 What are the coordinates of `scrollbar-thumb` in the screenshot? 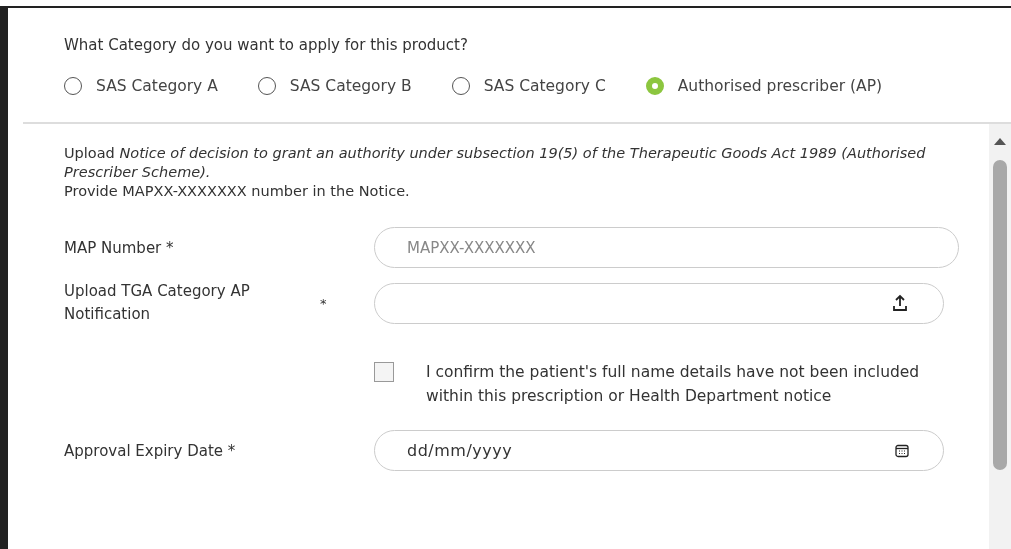 It's located at (1000, 315).